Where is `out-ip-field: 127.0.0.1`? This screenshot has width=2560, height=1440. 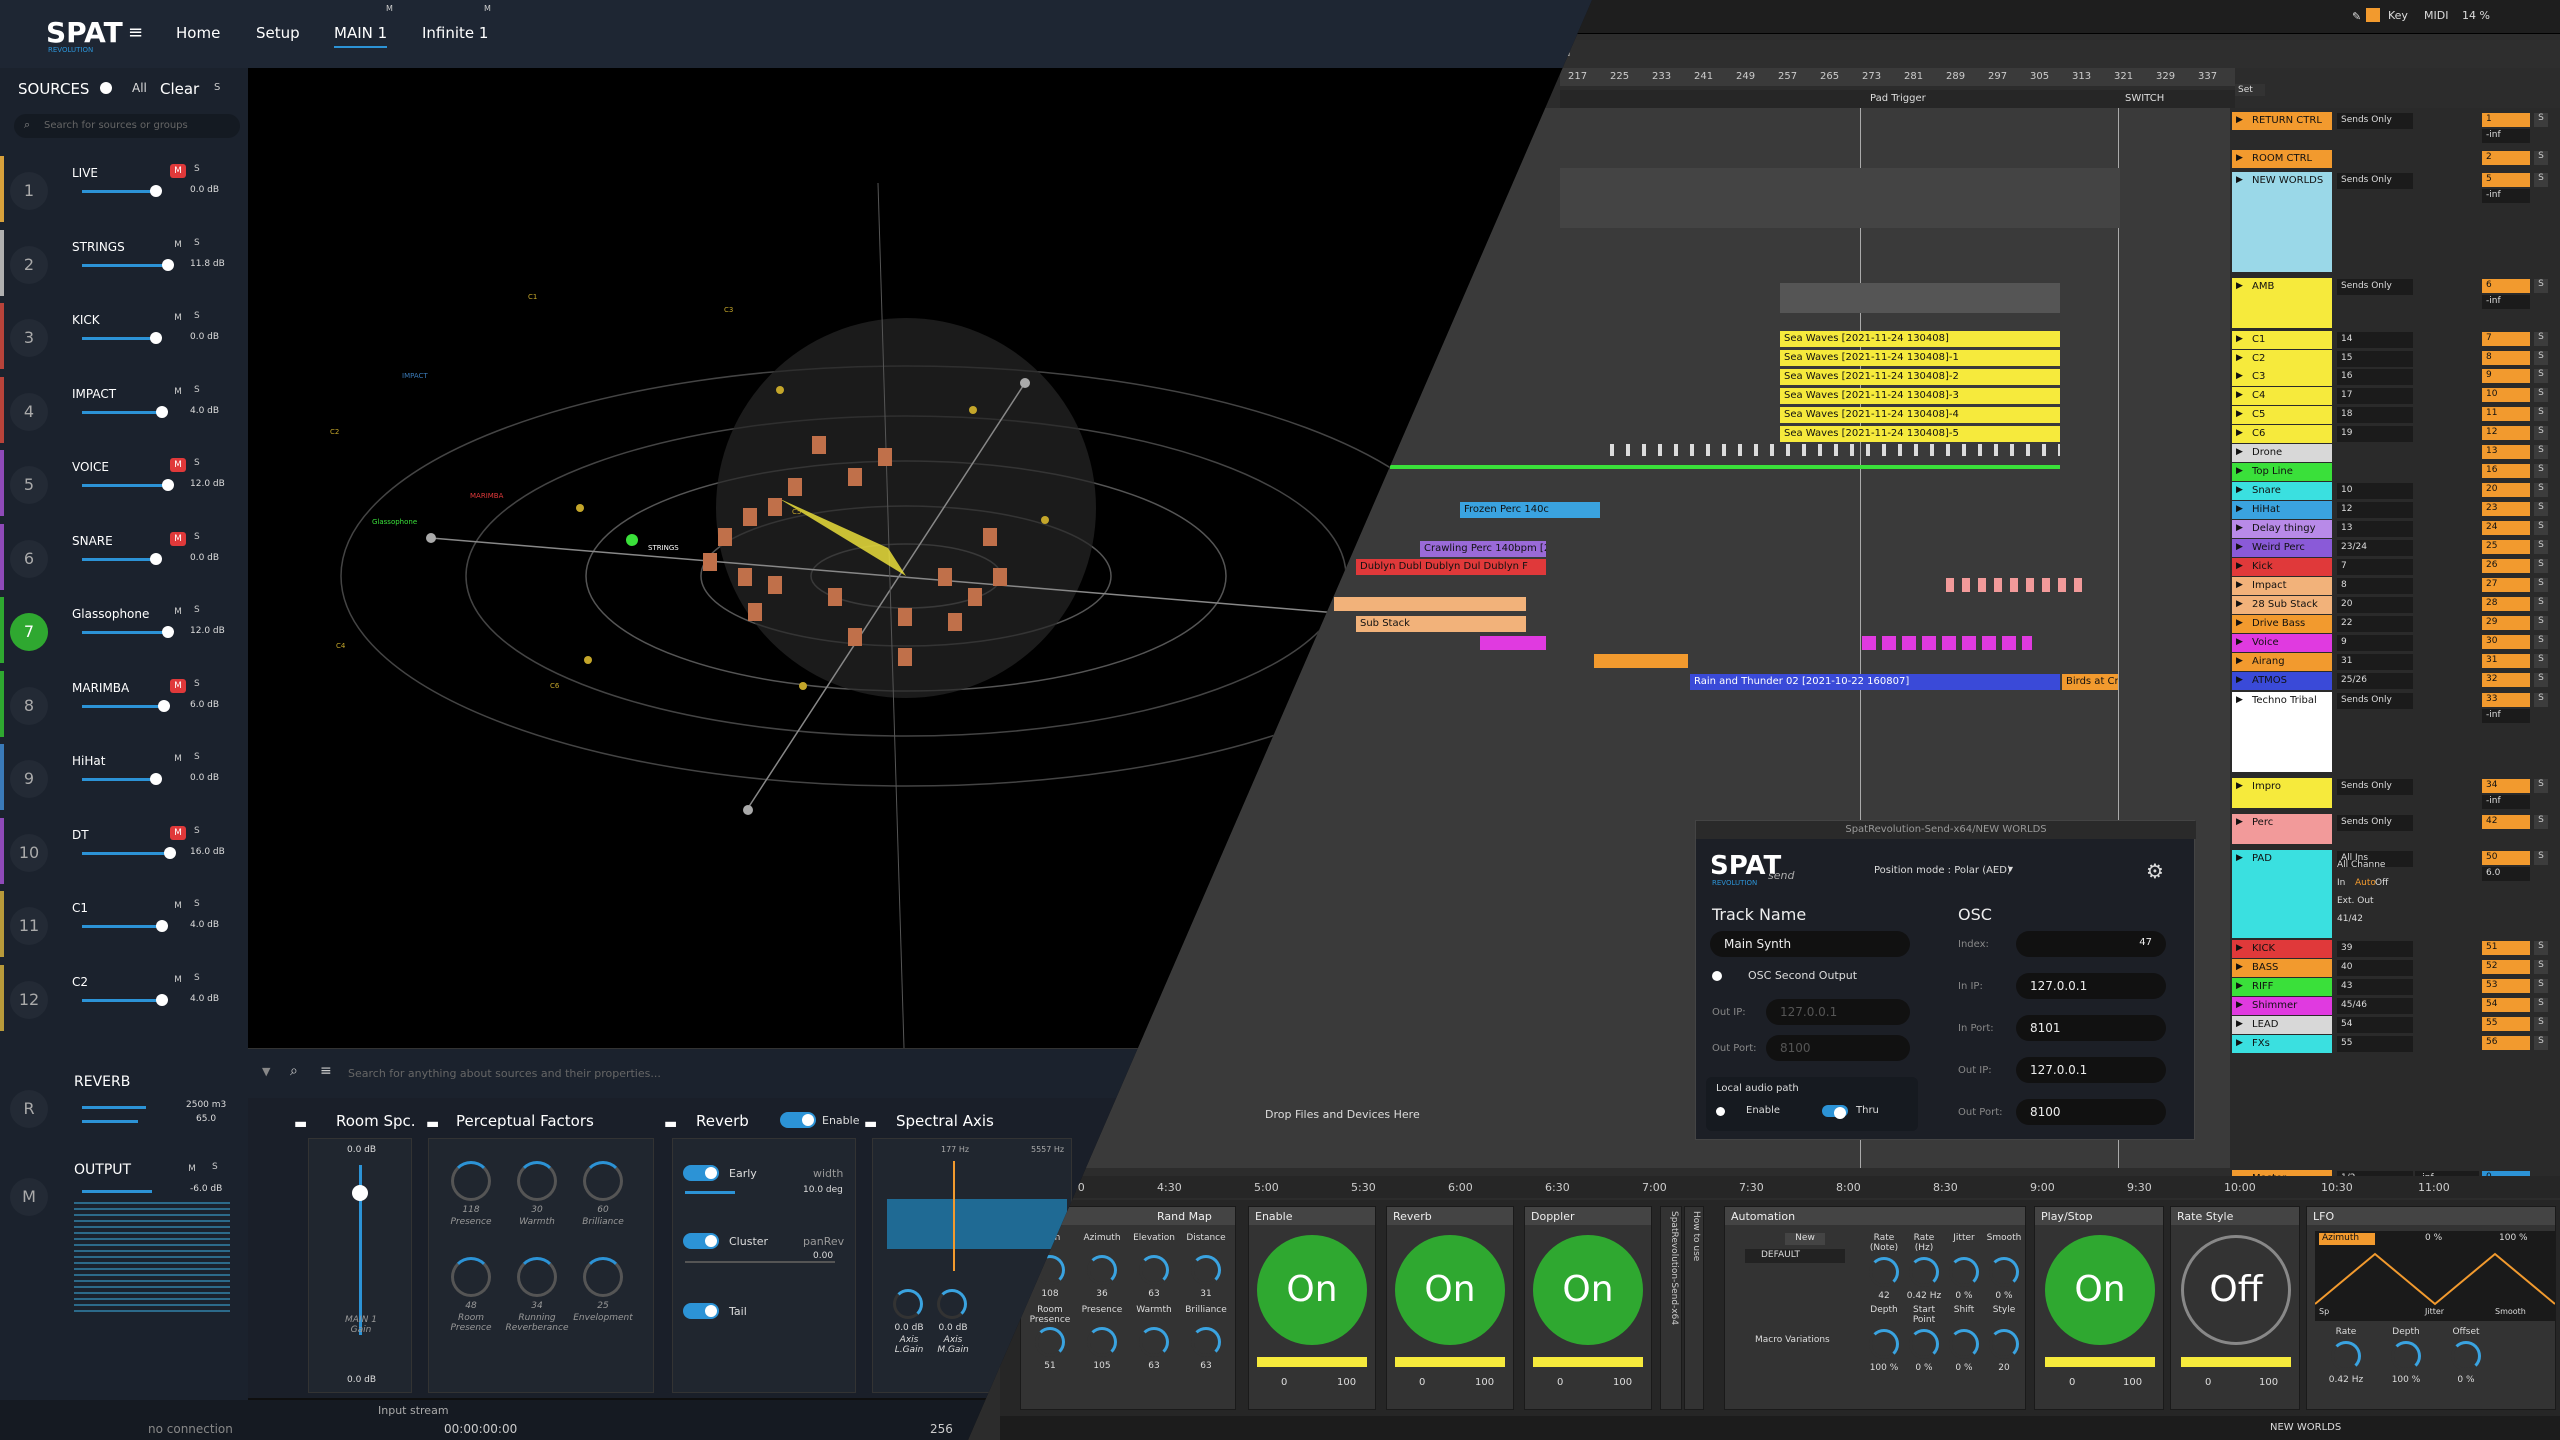
out-ip-field: 127.0.0.1 is located at coordinates (1838, 1012).